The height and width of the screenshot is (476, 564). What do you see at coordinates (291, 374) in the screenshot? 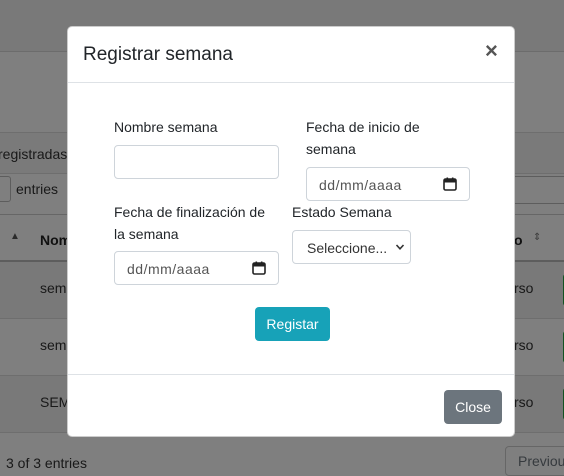
I see `modal-footer-divider` at bounding box center [291, 374].